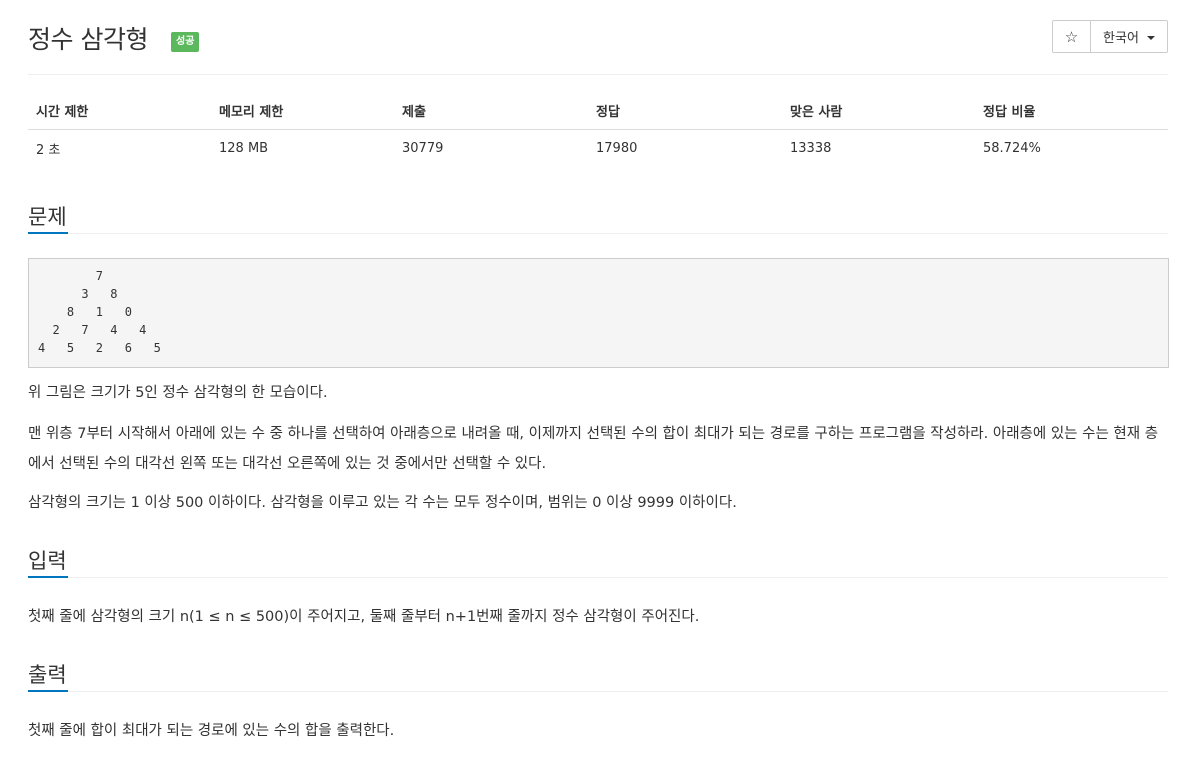  Describe the element at coordinates (598, 557) in the screenshot. I see `input-section-header: 입력` at that location.